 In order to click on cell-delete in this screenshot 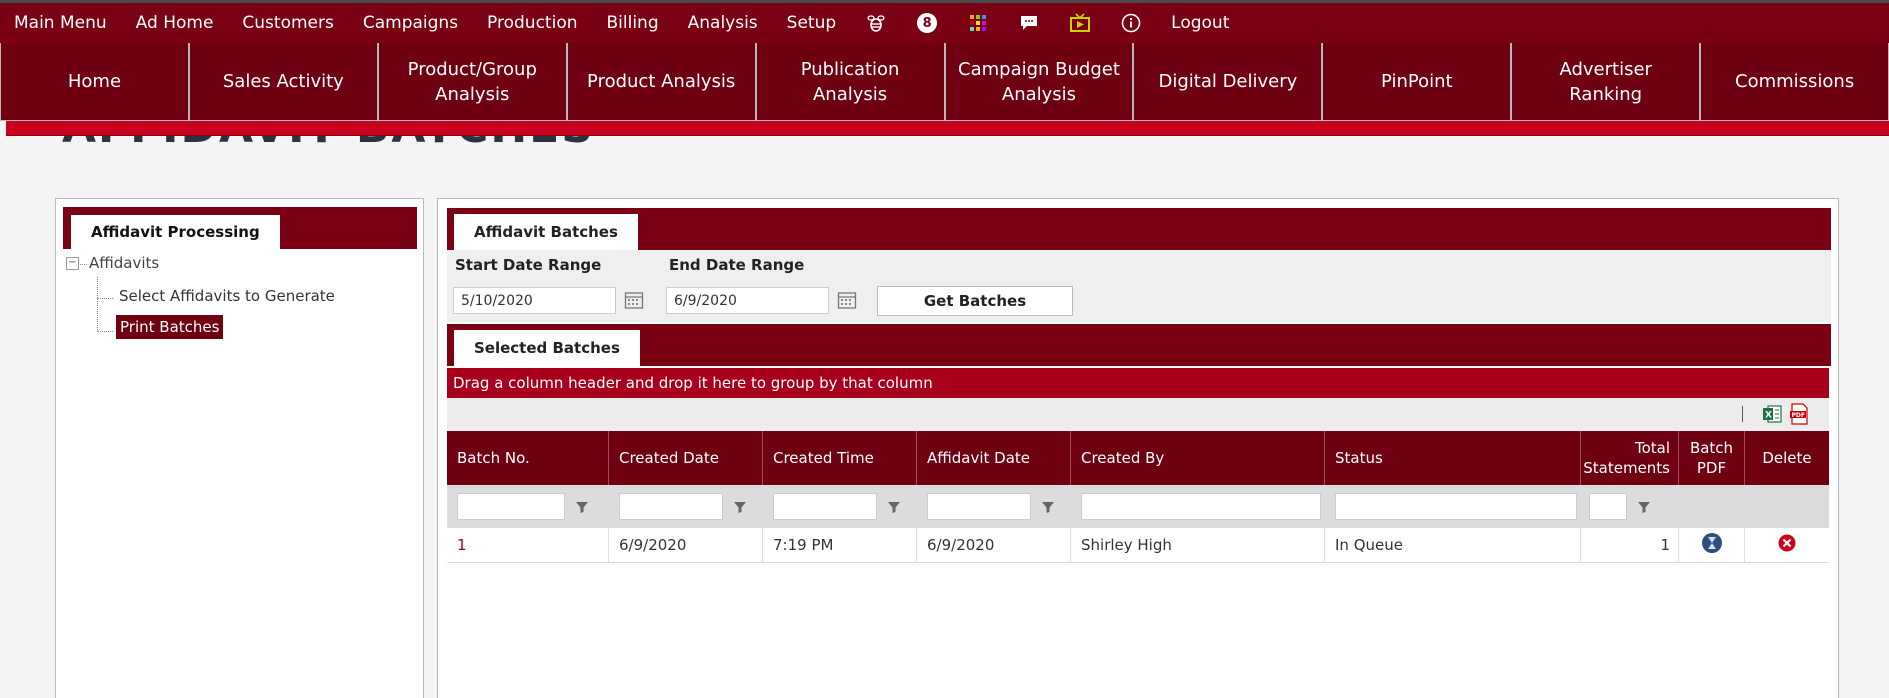, I will do `click(1787, 545)`.